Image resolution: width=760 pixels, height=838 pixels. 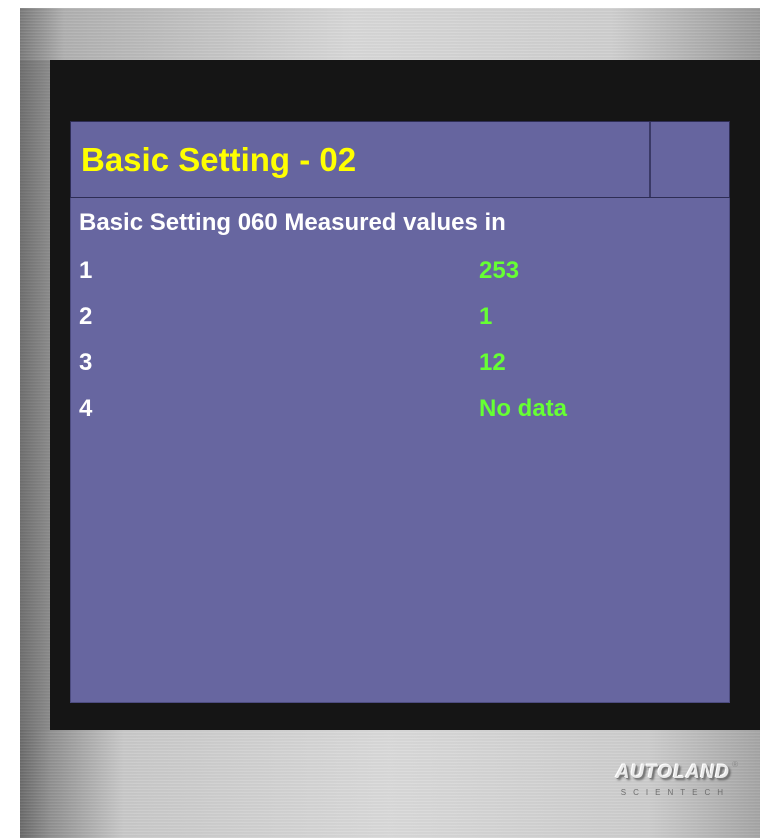 I want to click on device-bottom-bezel: AUTOLAND ® SCIENTECH, so click(x=390, y=784).